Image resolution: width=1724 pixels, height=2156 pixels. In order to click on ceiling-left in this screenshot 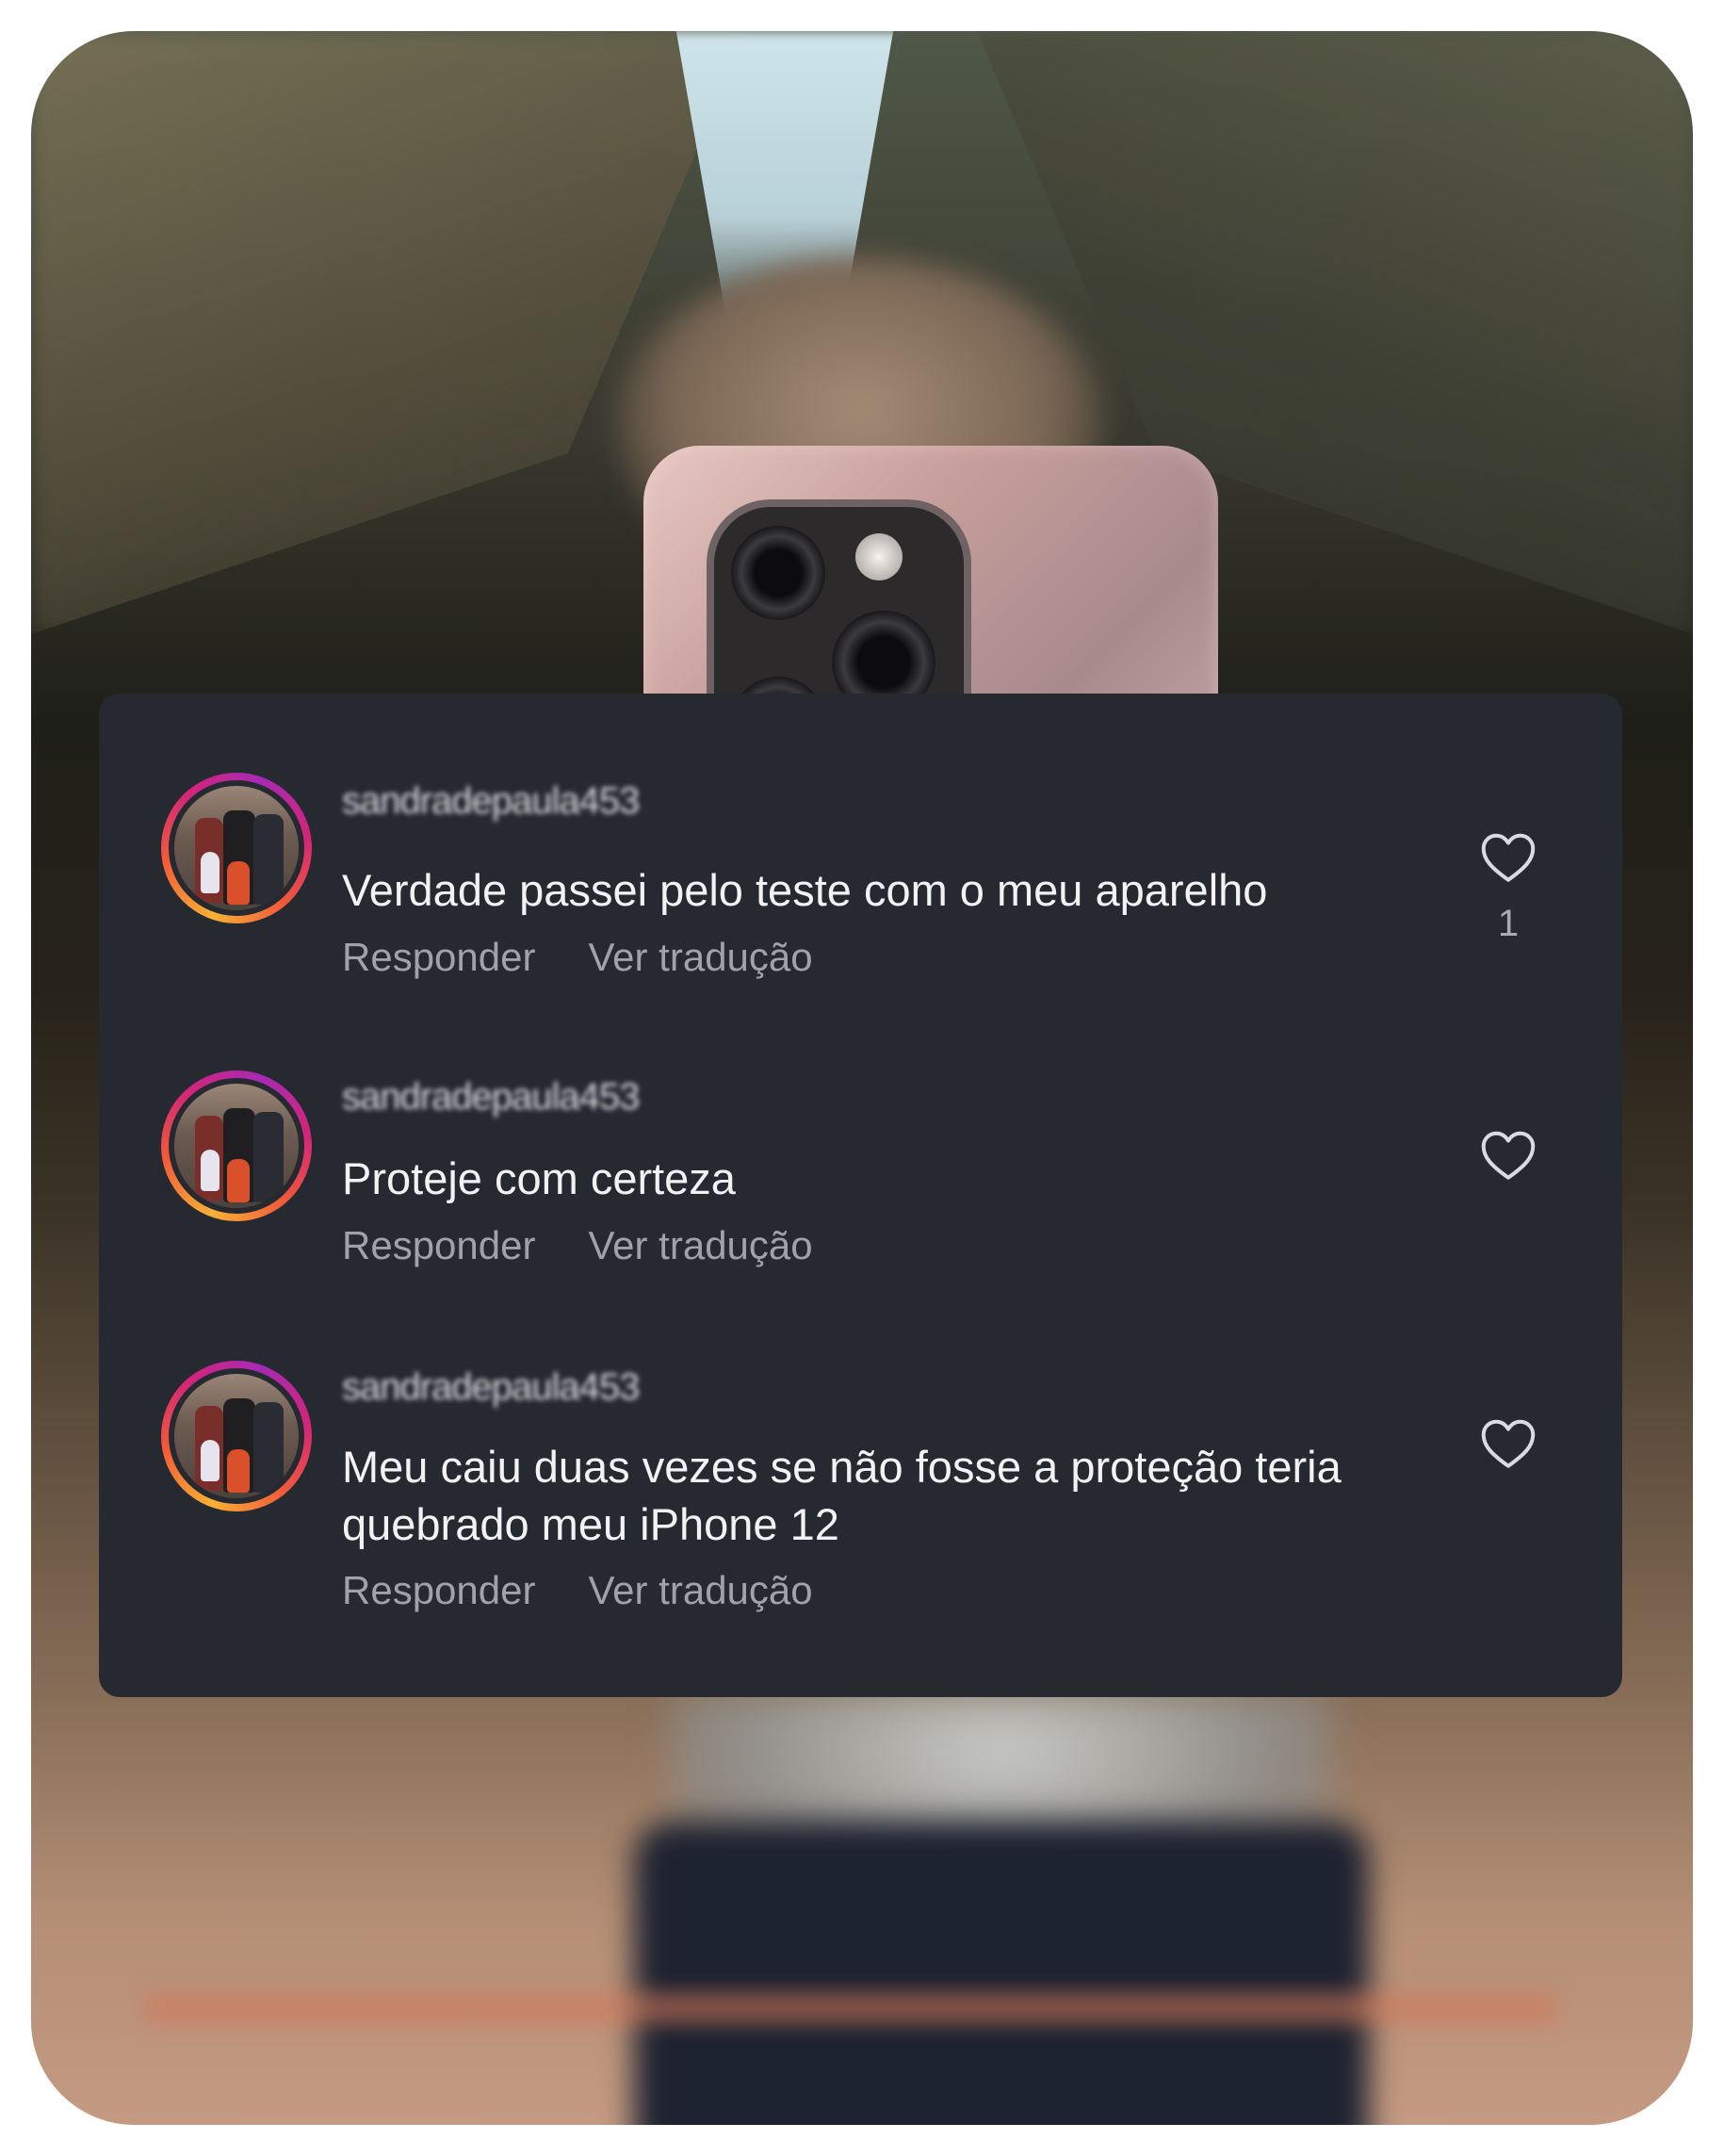, I will do `click(389, 332)`.